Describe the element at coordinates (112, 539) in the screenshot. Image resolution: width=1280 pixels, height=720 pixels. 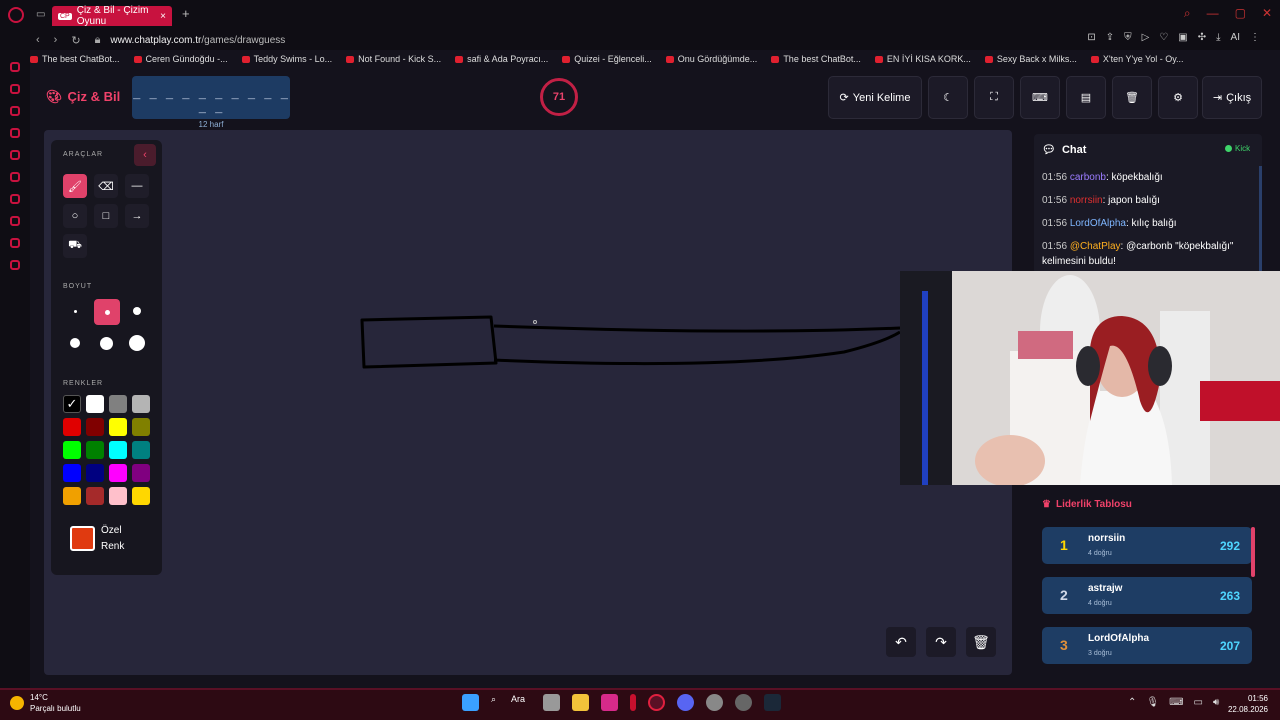
I see `custom-color-label: Özel Renk` at that location.